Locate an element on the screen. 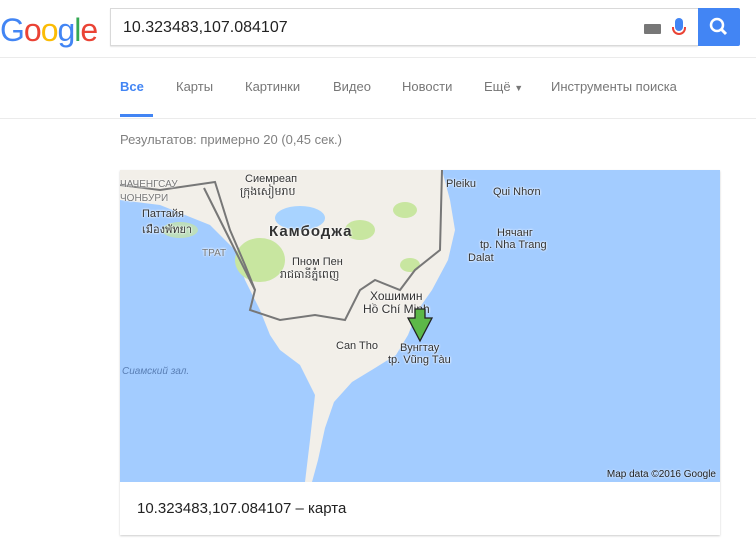 This screenshot has height=544, width=756. map-label: Сиемреап is located at coordinates (271, 179).